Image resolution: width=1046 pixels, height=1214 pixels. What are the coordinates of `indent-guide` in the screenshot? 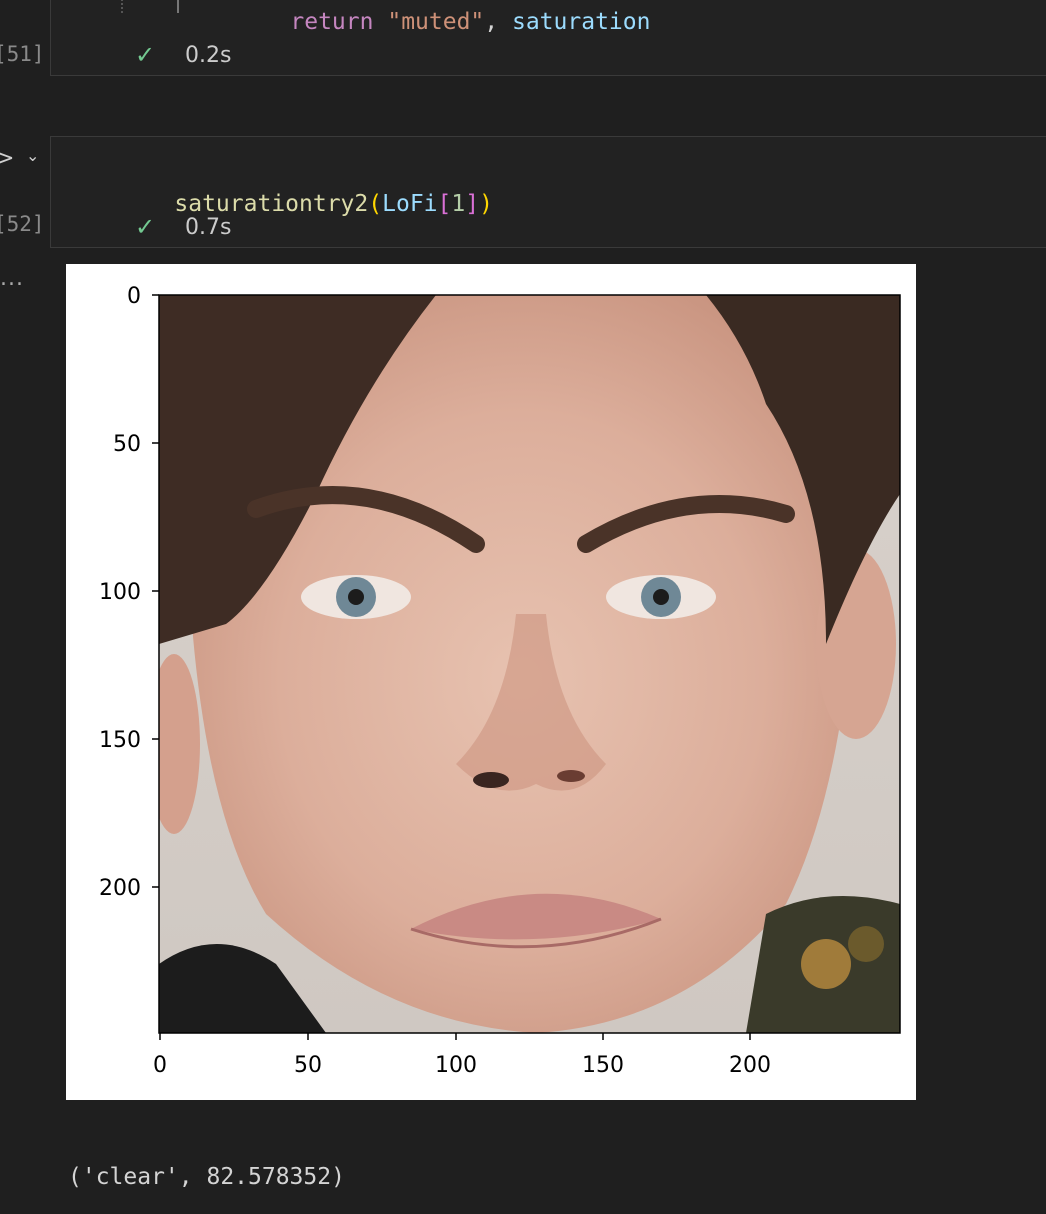 It's located at (122, 6).